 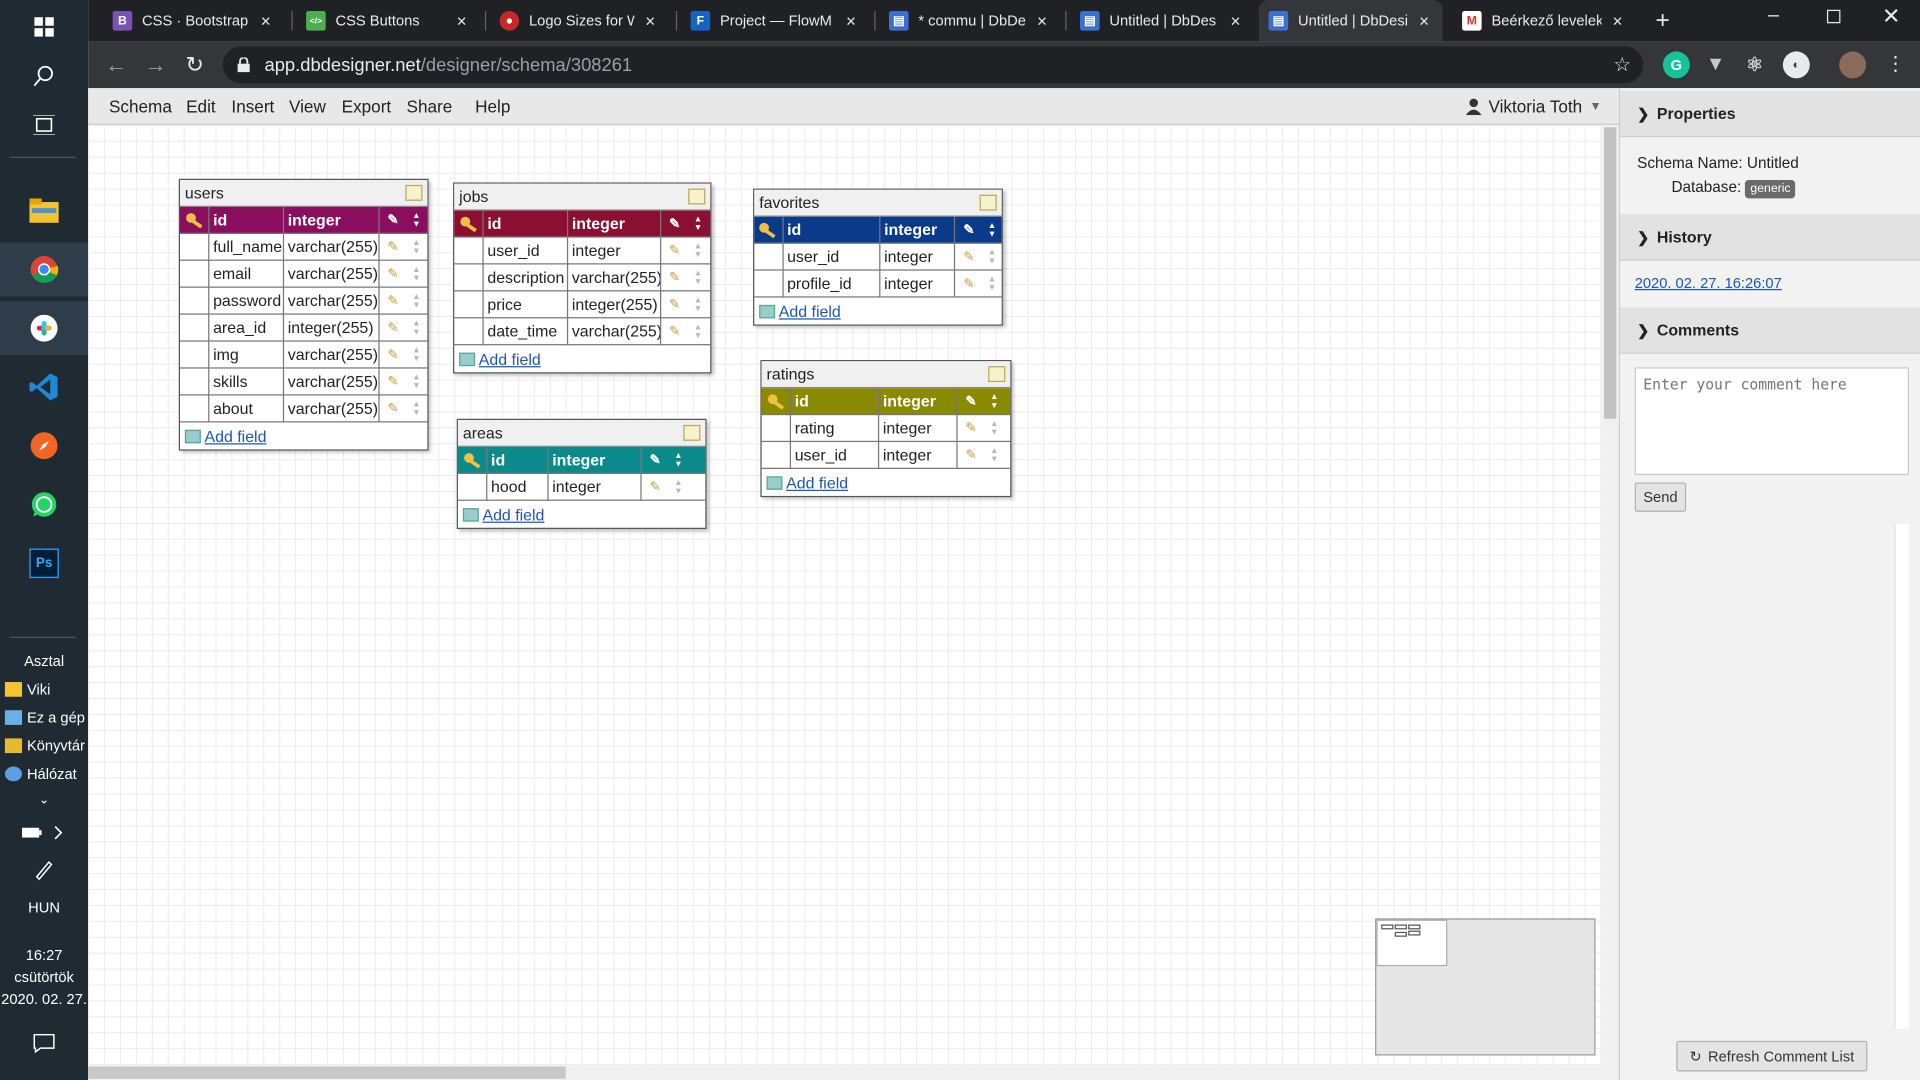 I want to click on pen-icon, so click(x=44, y=869).